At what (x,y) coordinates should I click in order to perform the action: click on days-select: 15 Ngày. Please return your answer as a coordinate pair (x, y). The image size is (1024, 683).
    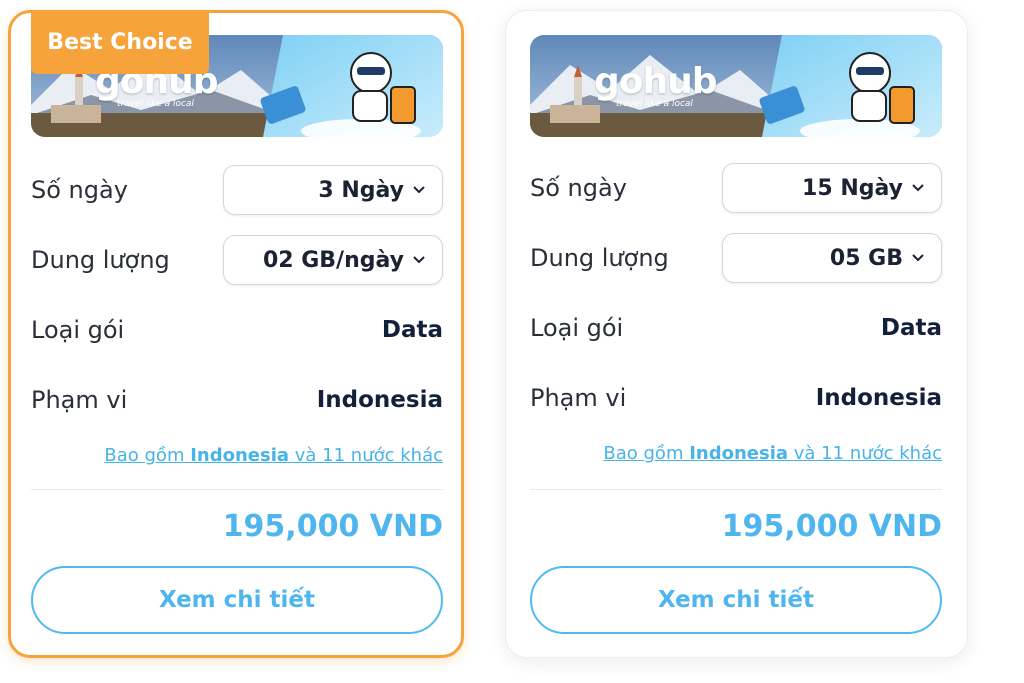
    Looking at the image, I should click on (832, 188).